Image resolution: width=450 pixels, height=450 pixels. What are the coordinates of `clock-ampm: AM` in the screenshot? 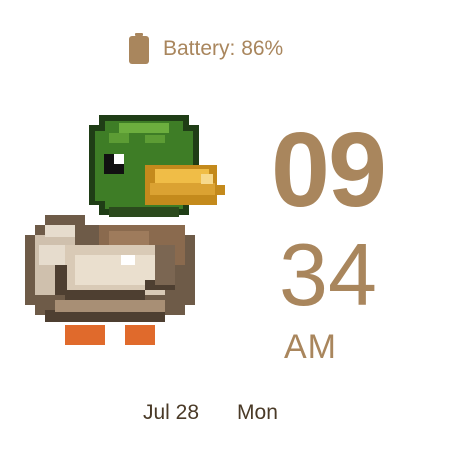 It's located at (310, 347).